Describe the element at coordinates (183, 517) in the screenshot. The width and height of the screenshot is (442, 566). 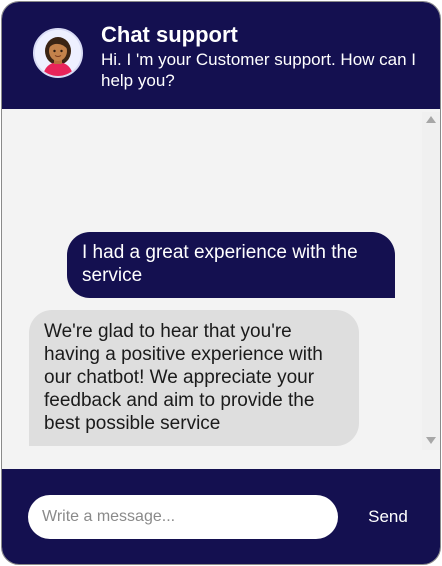
I see `message-input` at that location.